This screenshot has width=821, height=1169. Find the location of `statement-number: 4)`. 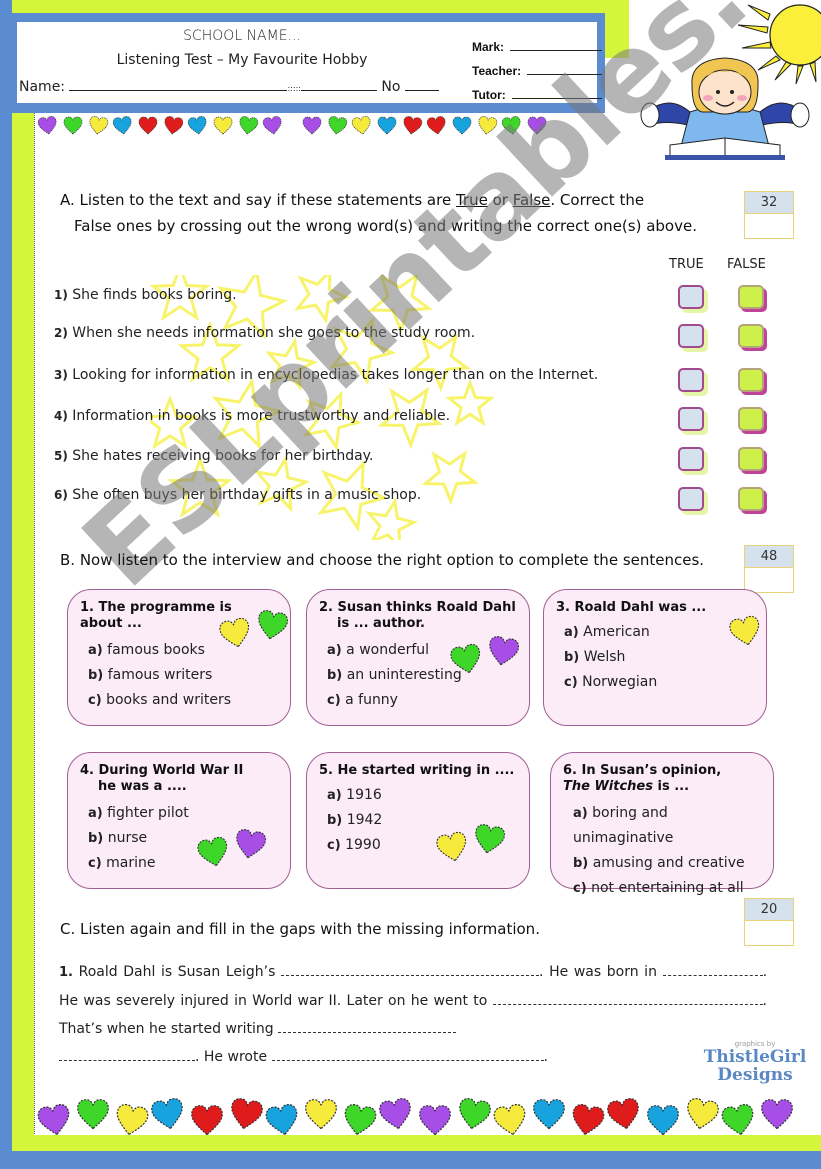

statement-number: 4) is located at coordinates (61, 416).